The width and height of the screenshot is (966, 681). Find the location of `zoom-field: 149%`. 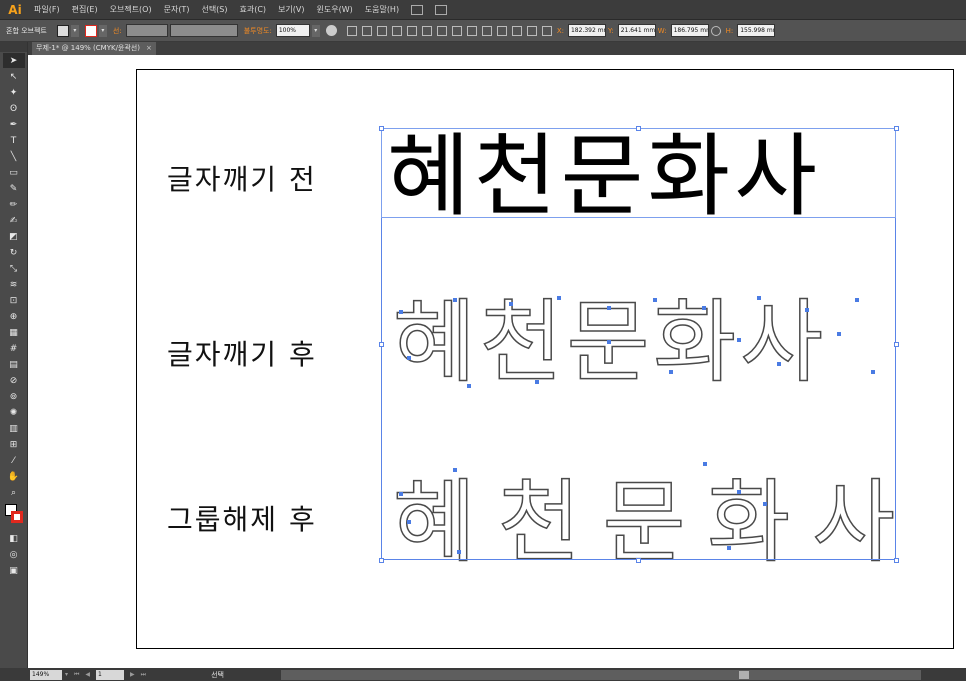

zoom-field: 149% is located at coordinates (46, 674).